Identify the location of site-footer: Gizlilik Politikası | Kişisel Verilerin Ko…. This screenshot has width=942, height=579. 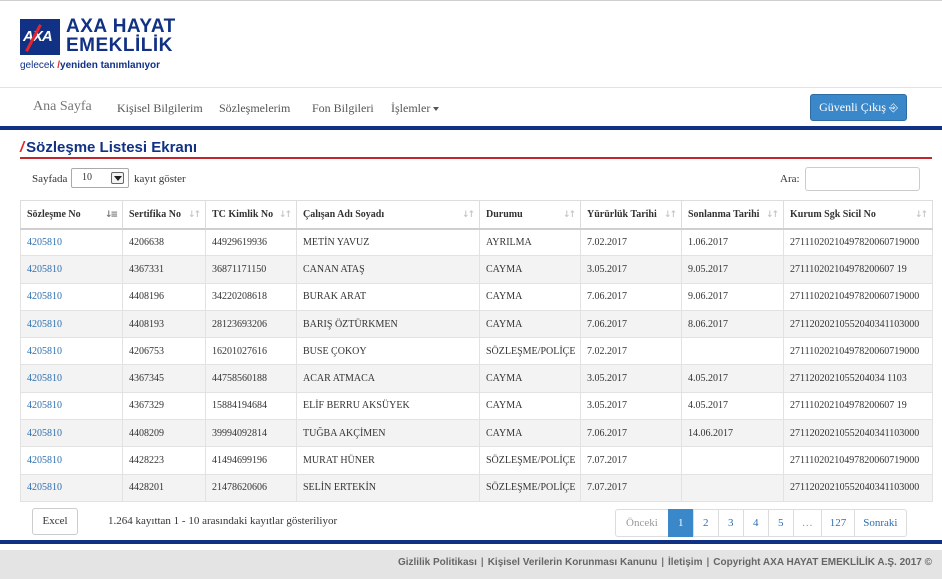
(471, 564).